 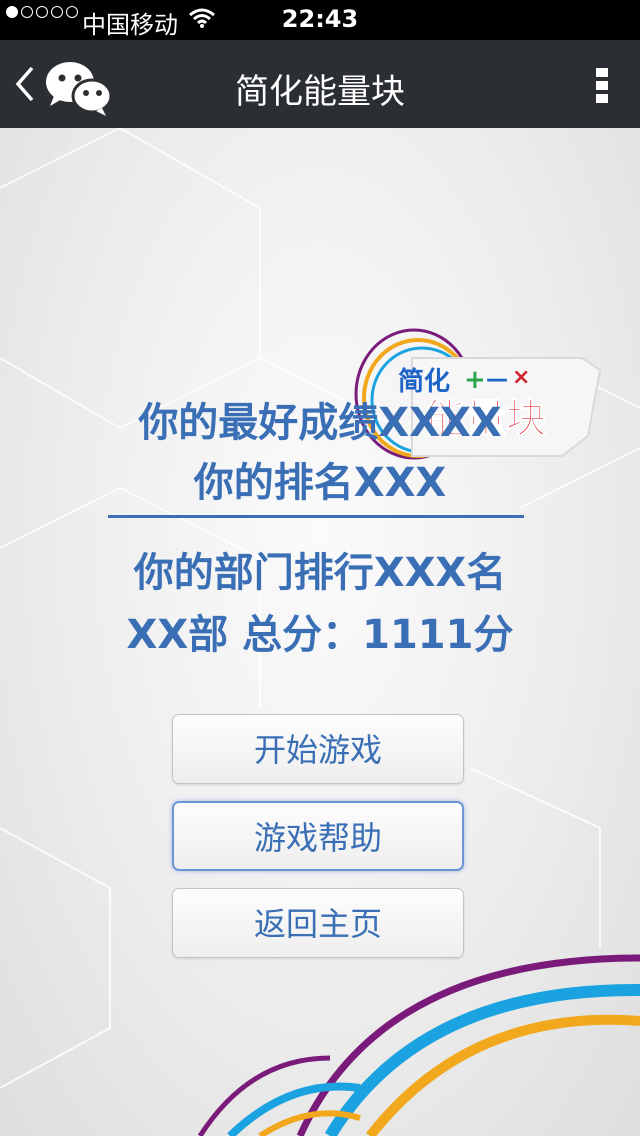 What do you see at coordinates (320, 573) in the screenshot?
I see `department-rank-text: 你的部门排行XXX名` at bounding box center [320, 573].